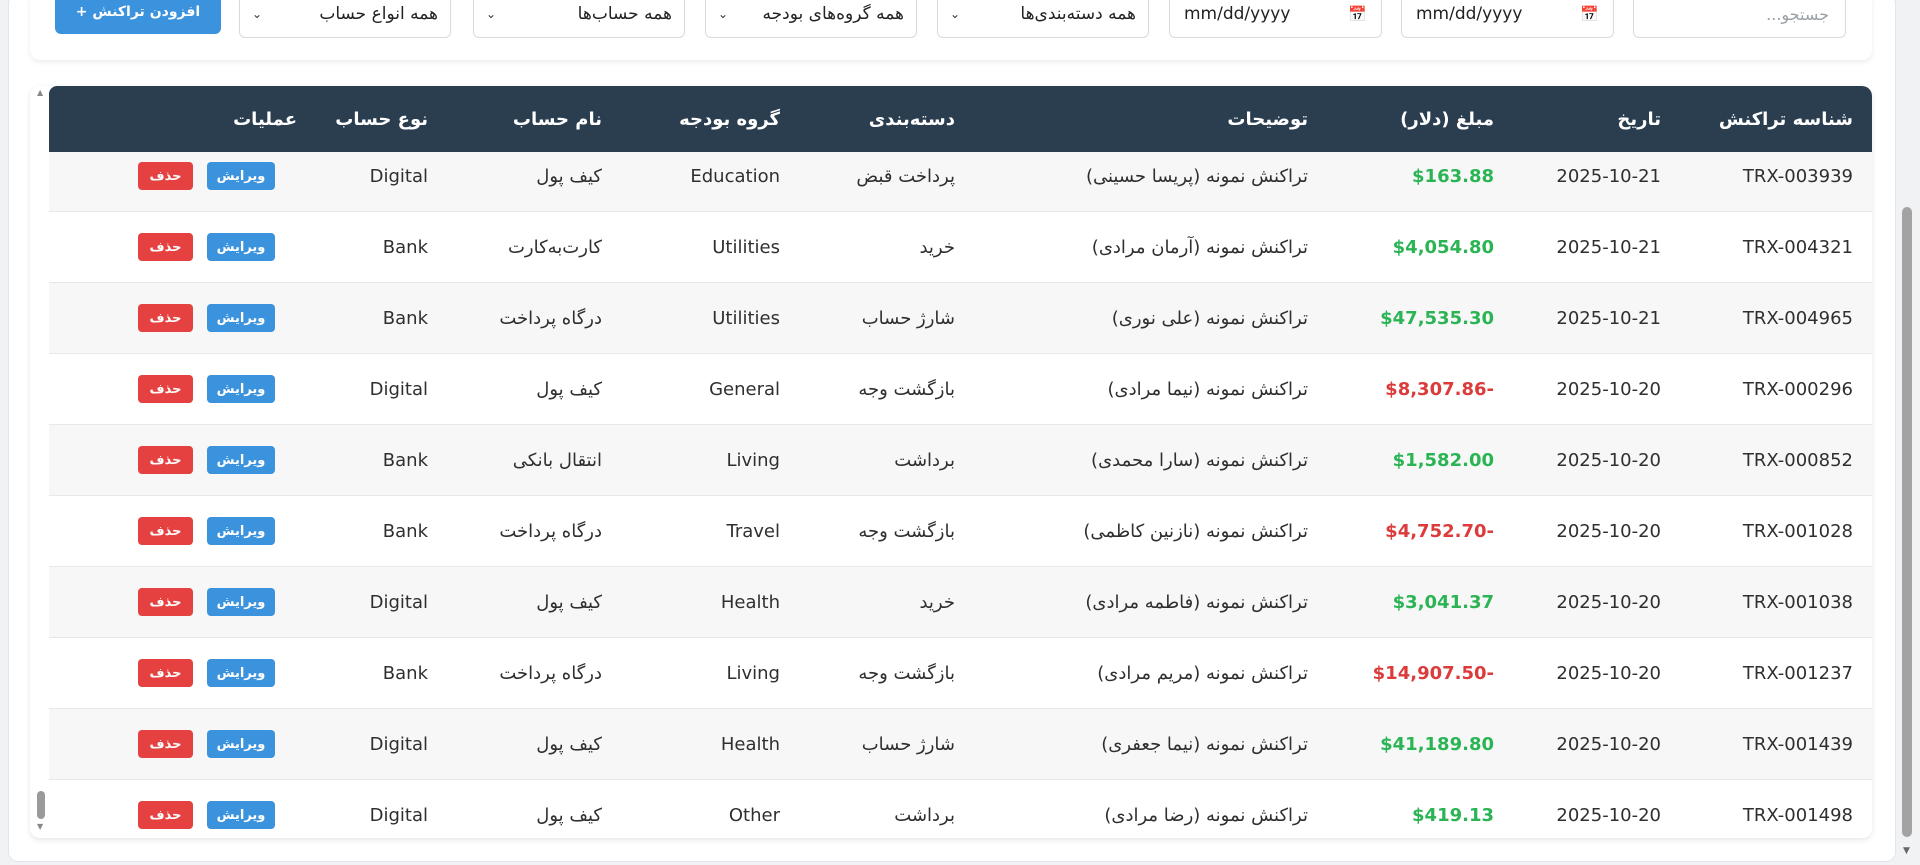 This screenshot has width=1920, height=865. I want to click on cell-budget-group: Utilities, so click(746, 318).